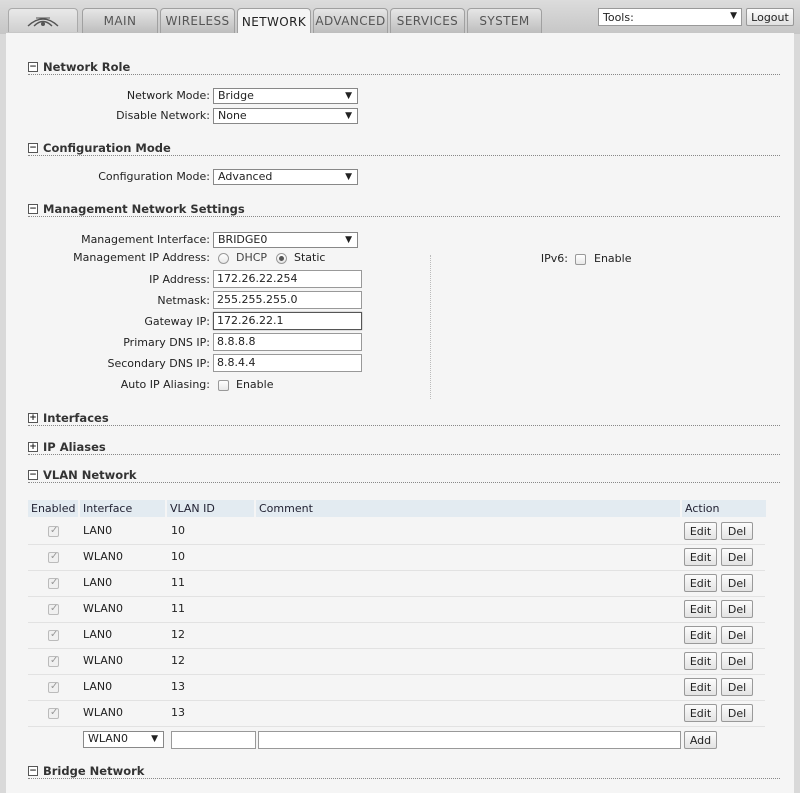 This screenshot has width=800, height=793. I want to click on ip-address-input: 172.26.22.254, so click(287, 279).